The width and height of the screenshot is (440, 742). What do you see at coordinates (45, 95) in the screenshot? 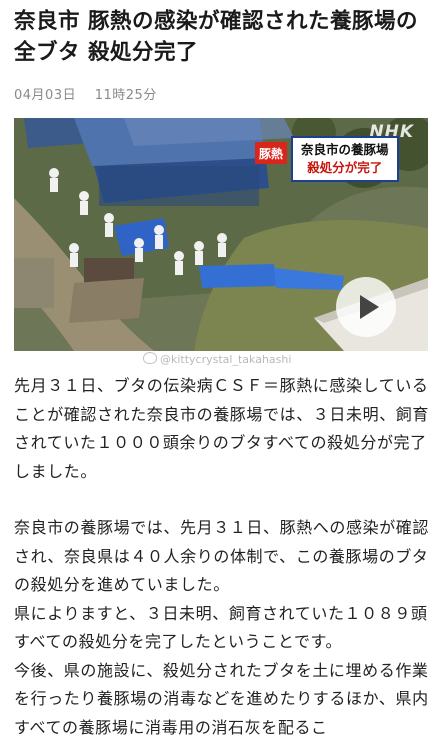
I see `article-date: 04月03日` at bounding box center [45, 95].